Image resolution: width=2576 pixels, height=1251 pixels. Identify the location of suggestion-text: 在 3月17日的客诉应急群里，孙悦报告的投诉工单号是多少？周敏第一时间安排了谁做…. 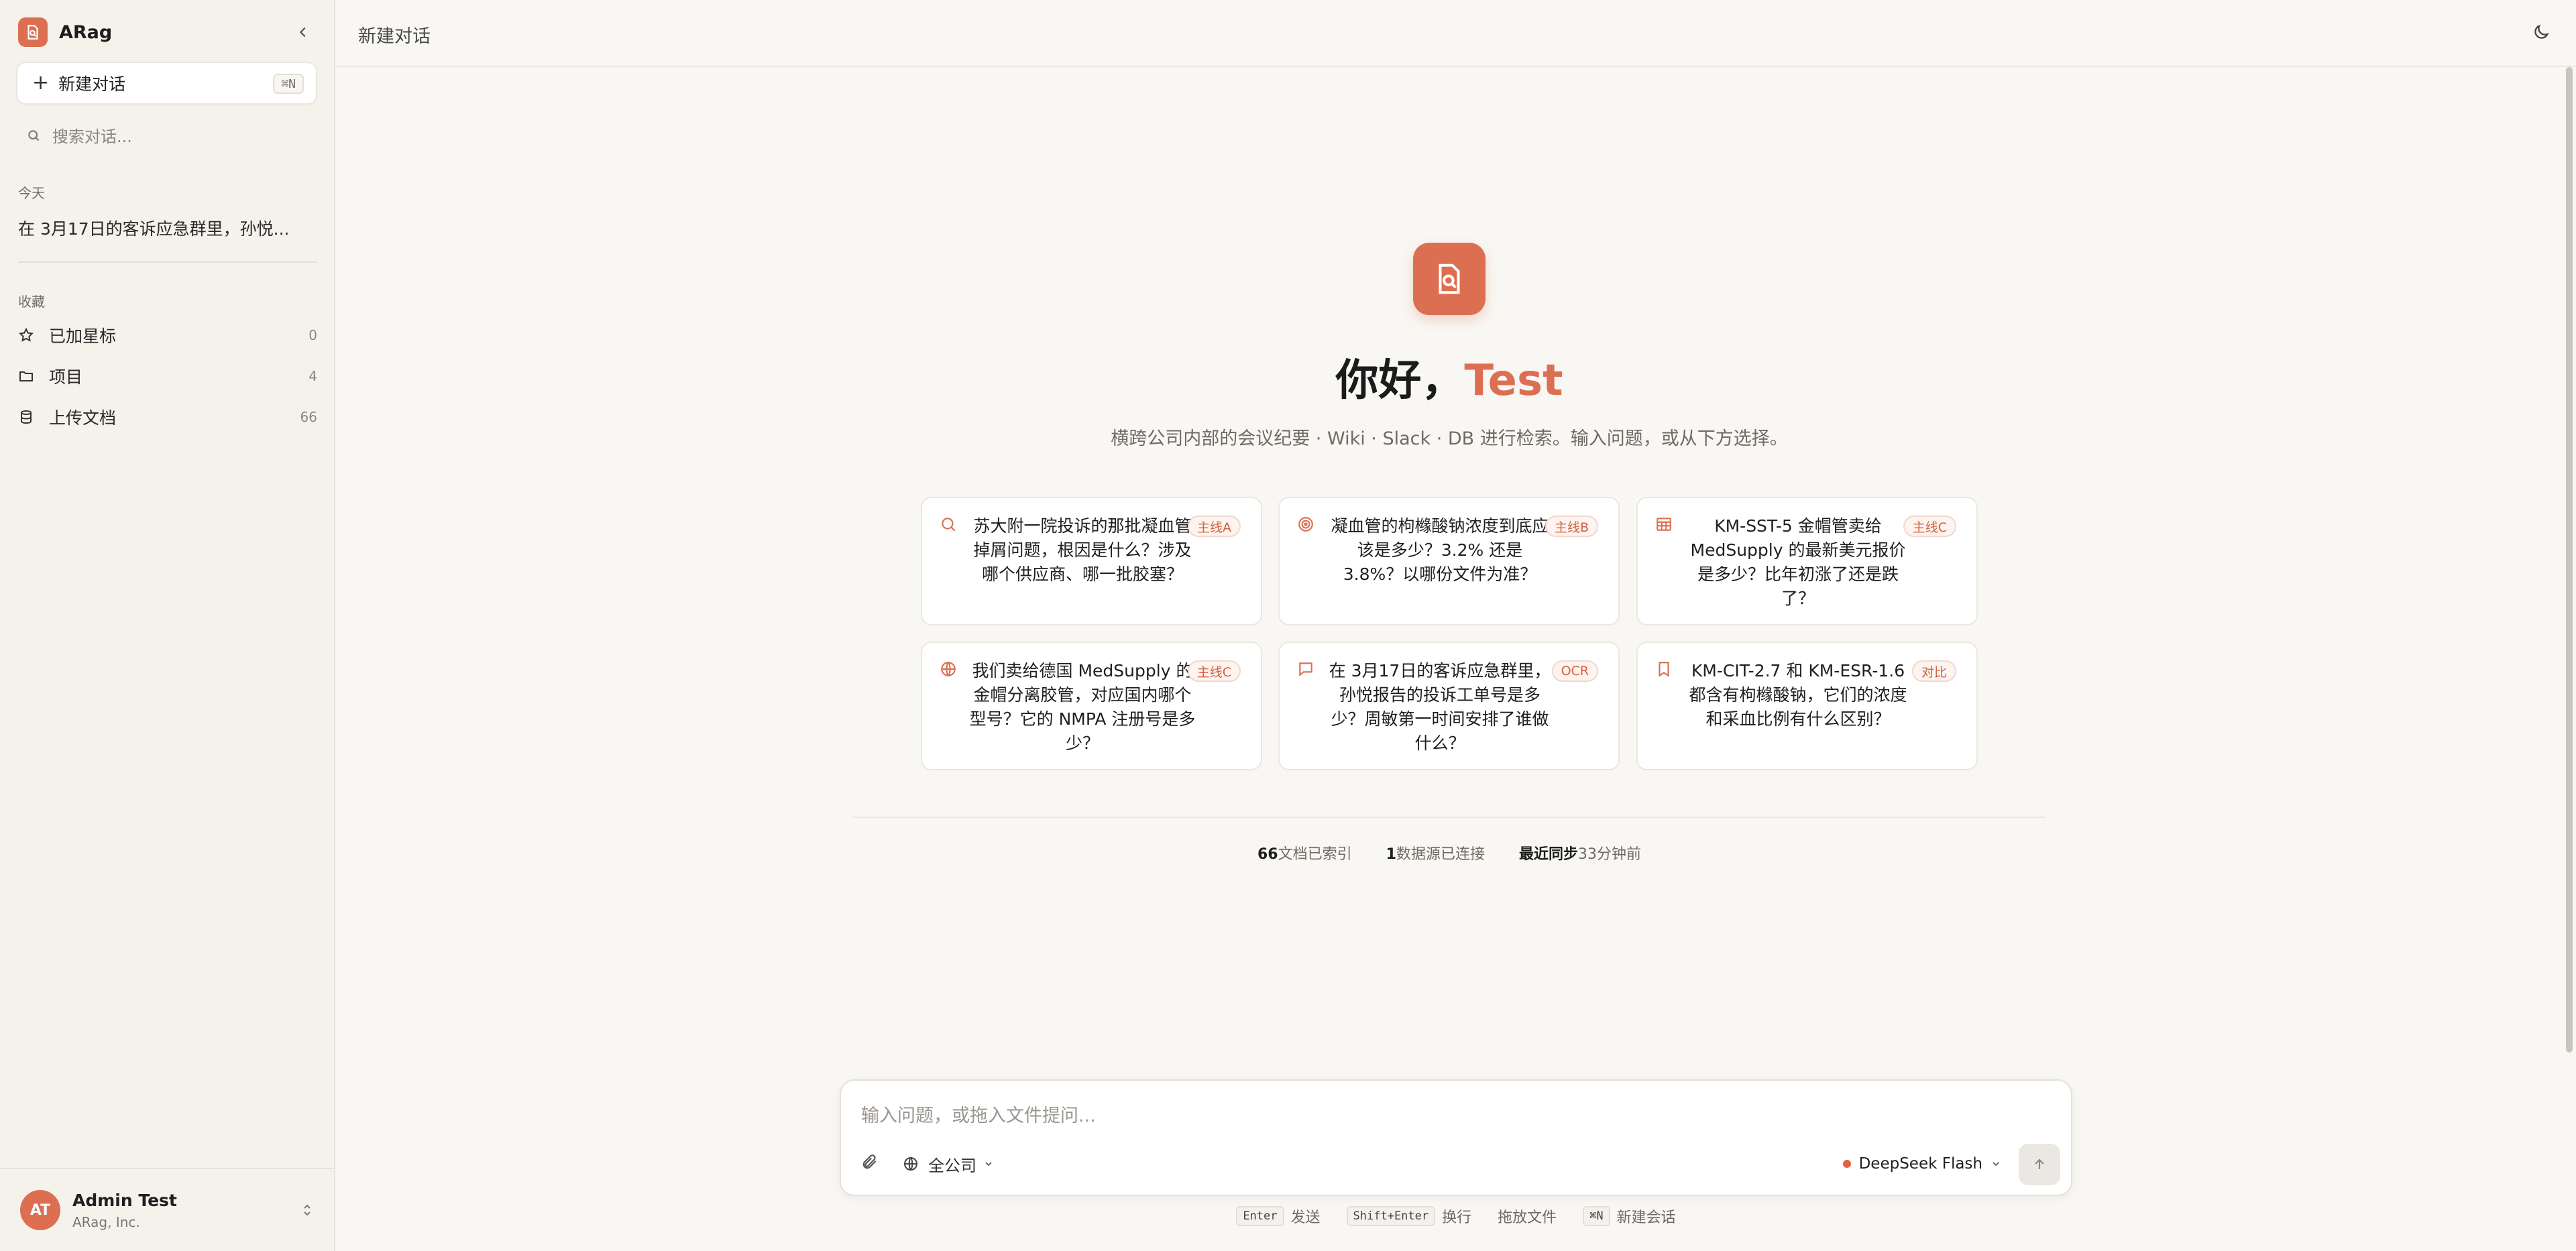
(1440, 707).